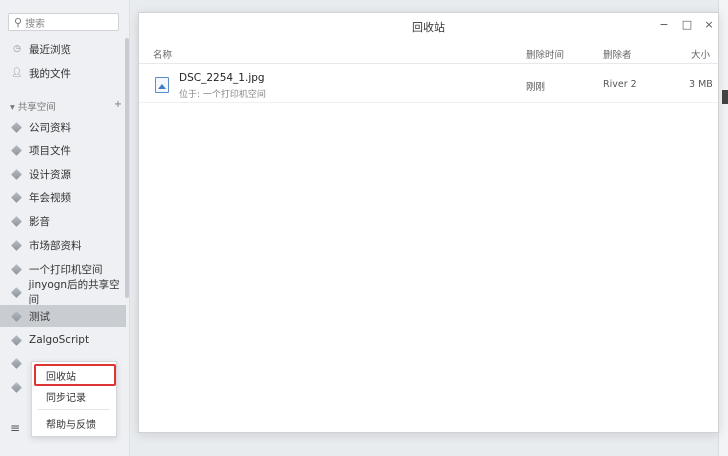  What do you see at coordinates (162, 85) in the screenshot?
I see `image-file-icon` at bounding box center [162, 85].